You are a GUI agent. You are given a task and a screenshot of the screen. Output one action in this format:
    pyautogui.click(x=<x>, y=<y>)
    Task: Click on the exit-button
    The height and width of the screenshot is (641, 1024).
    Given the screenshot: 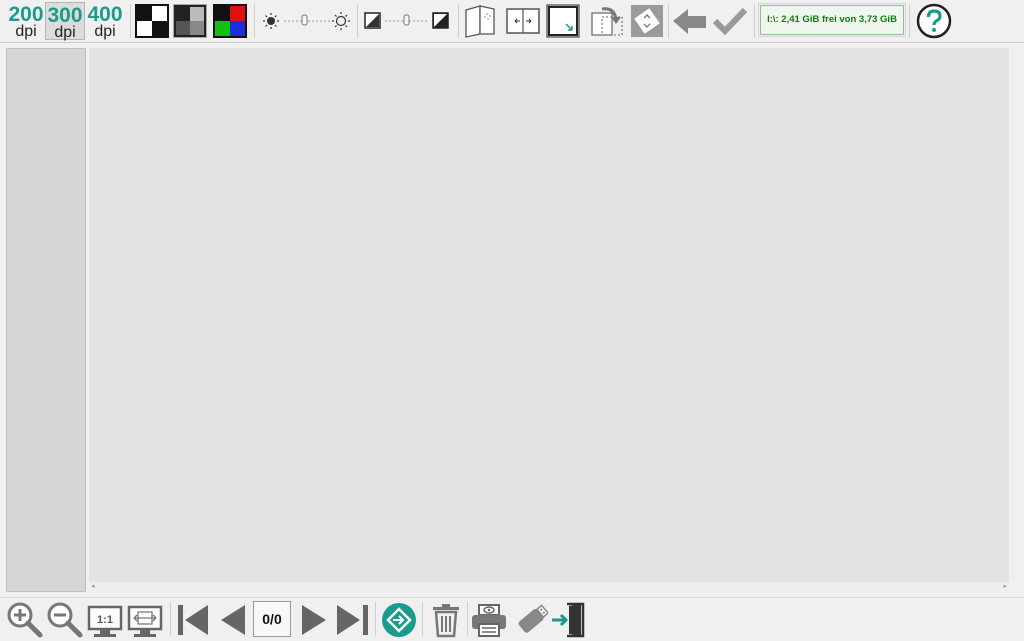 What is the action you would take?
    pyautogui.click(x=569, y=620)
    